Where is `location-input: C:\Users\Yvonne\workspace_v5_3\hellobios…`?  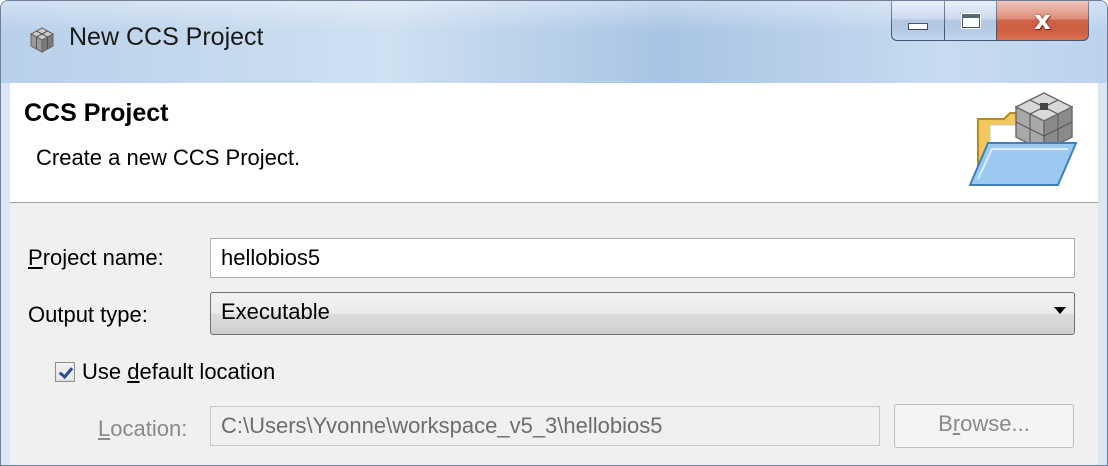
location-input: C:\Users\Yvonne\workspace_v5_3\hellobios… is located at coordinates (545, 426).